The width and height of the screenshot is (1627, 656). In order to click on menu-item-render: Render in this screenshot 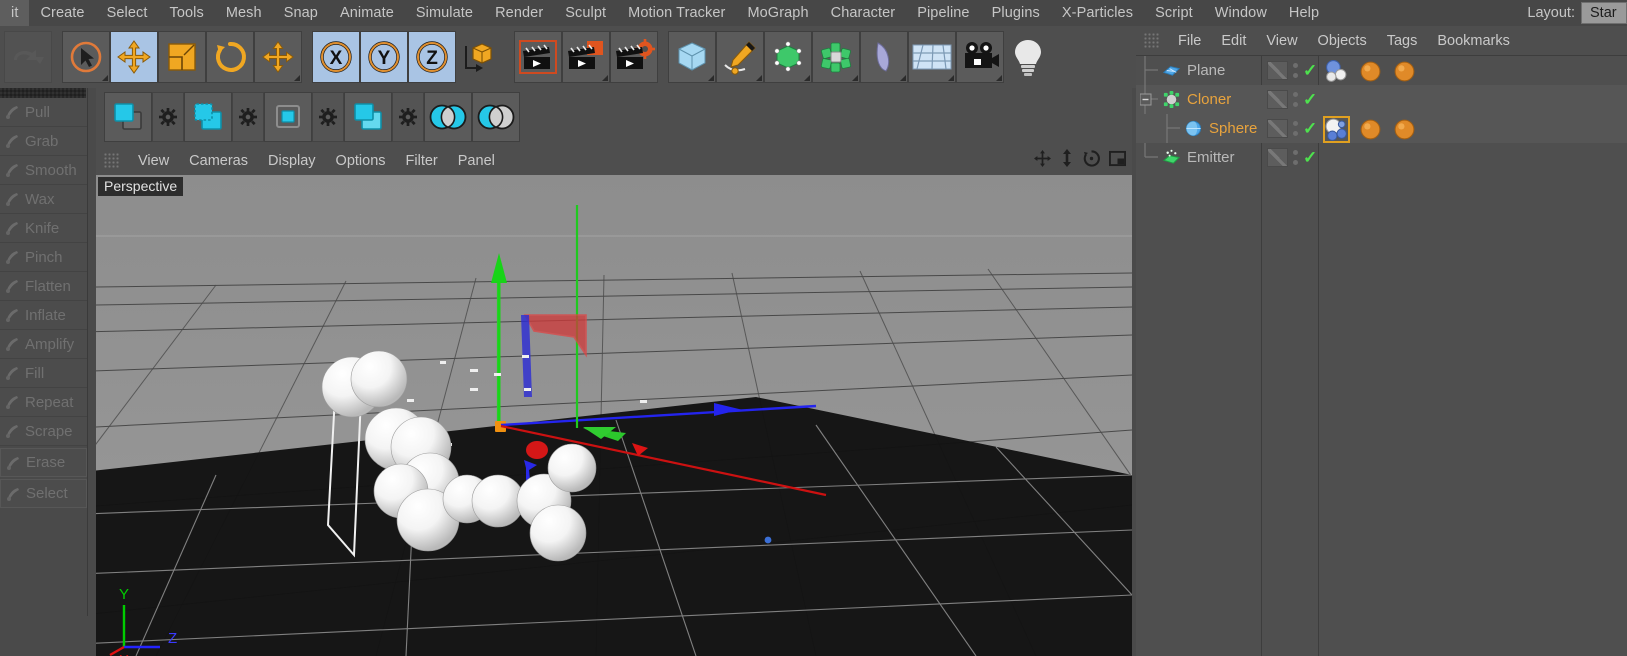, I will do `click(519, 13)`.